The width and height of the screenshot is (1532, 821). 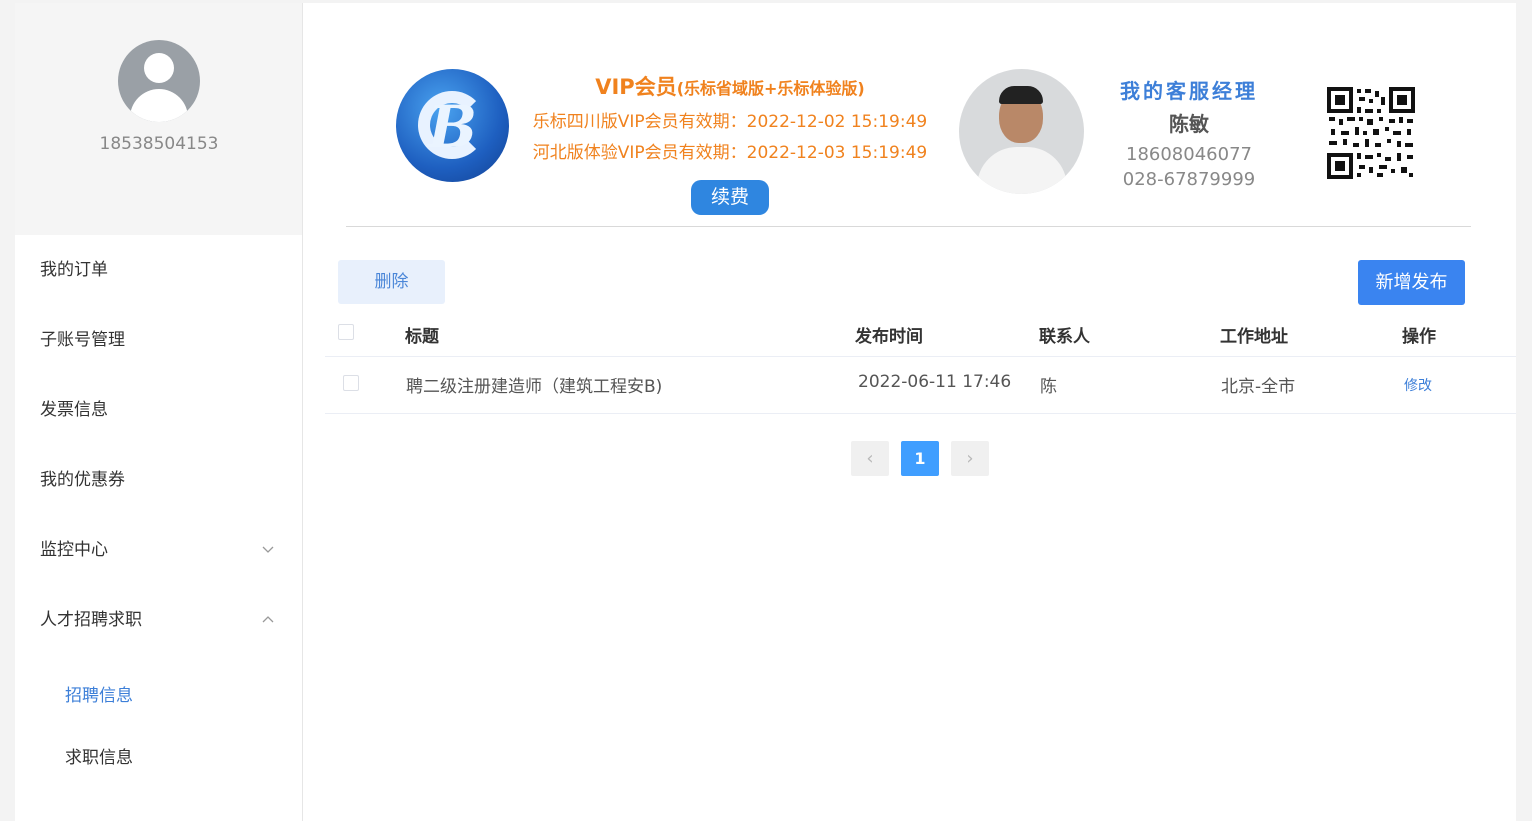 What do you see at coordinates (935, 382) in the screenshot?
I see `row-time: 2022-06-11 17:46` at bounding box center [935, 382].